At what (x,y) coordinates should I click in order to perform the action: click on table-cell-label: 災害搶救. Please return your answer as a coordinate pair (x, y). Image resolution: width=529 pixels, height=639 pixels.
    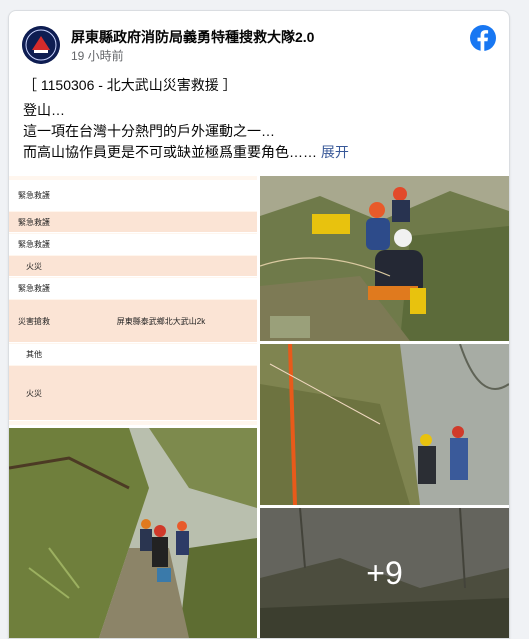
    Looking at the image, I should click on (34, 321).